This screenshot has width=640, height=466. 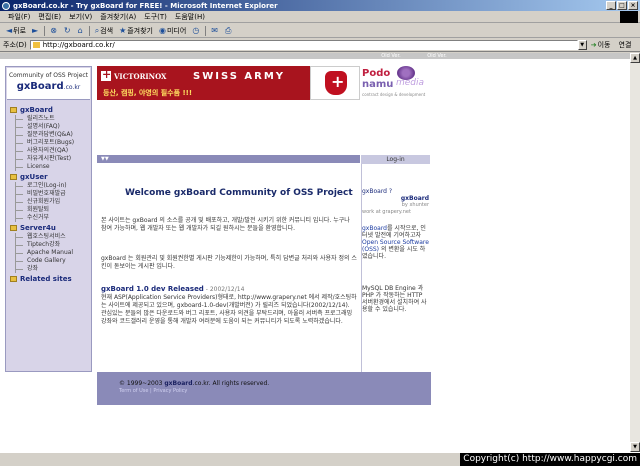 I want to click on windows-logo-icon, so click(x=629, y=17).